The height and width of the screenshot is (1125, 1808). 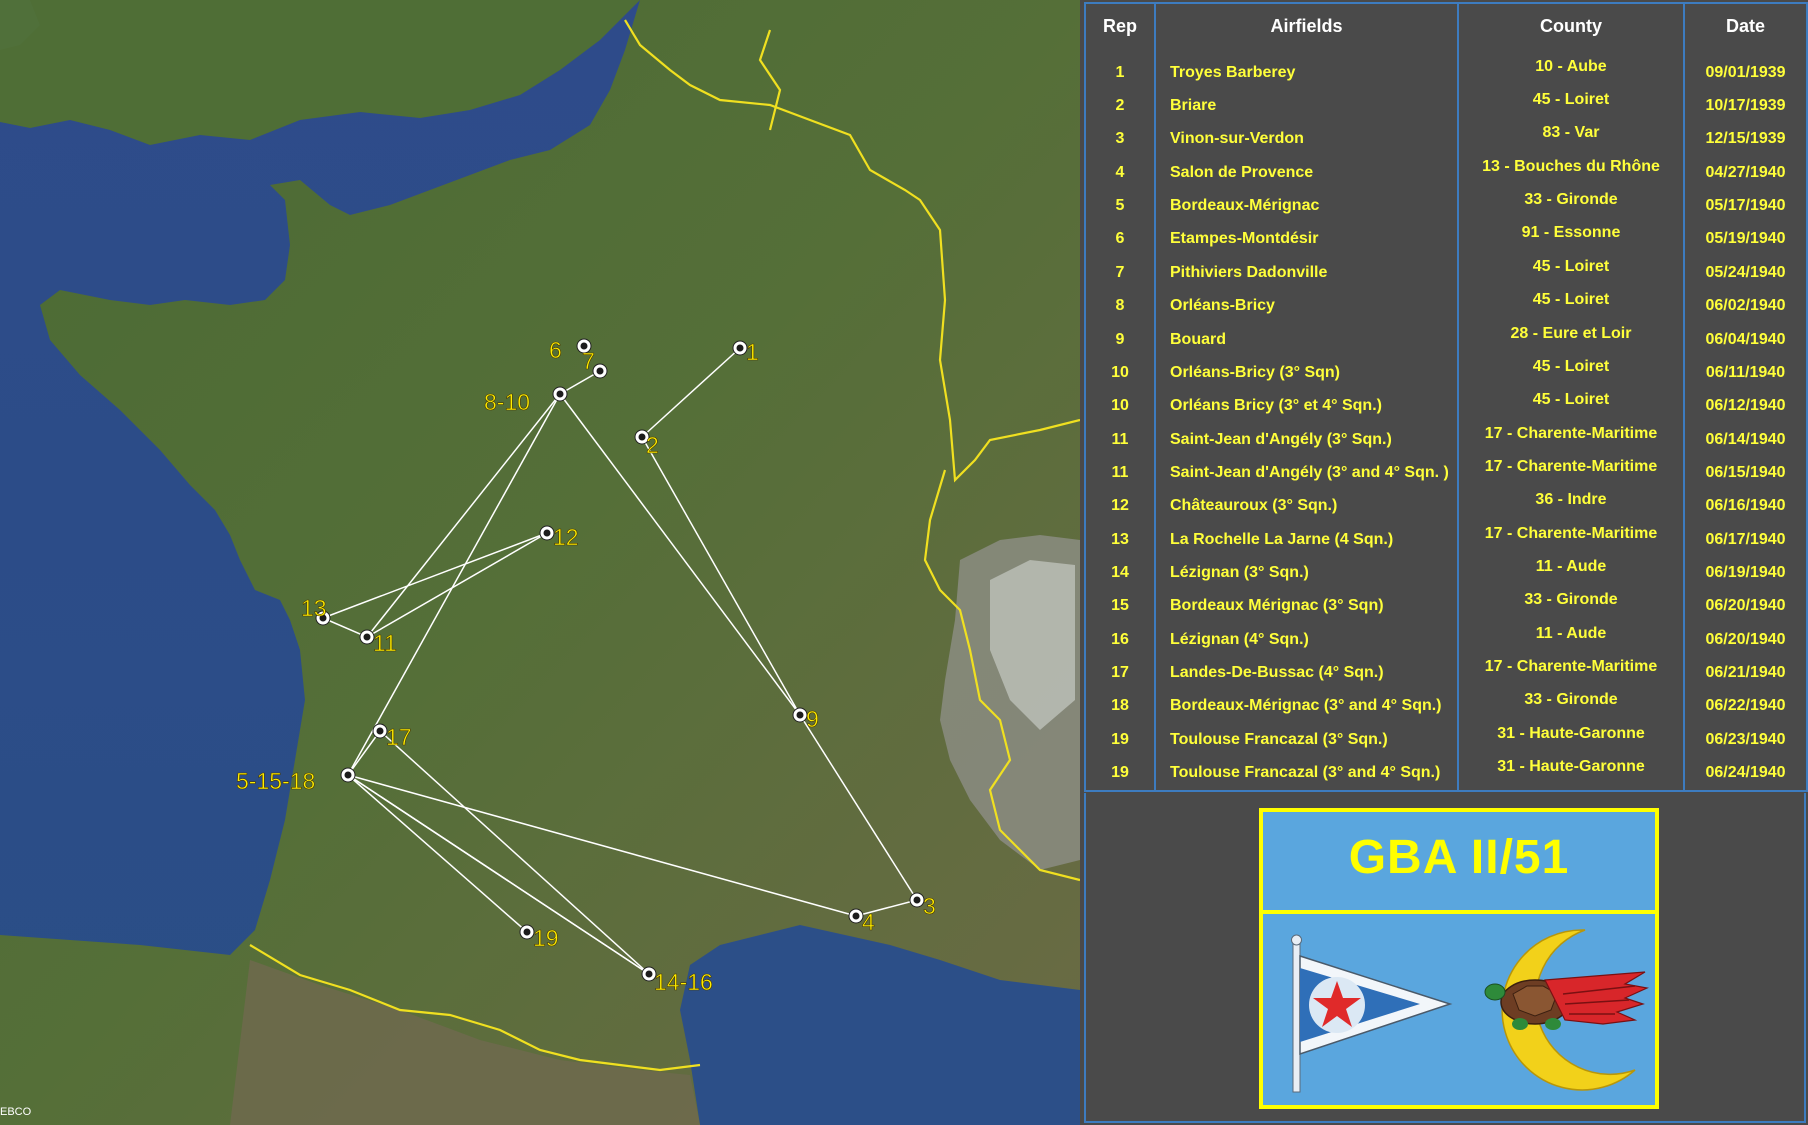 I want to click on cell-rep: 18, so click(x=1120, y=706).